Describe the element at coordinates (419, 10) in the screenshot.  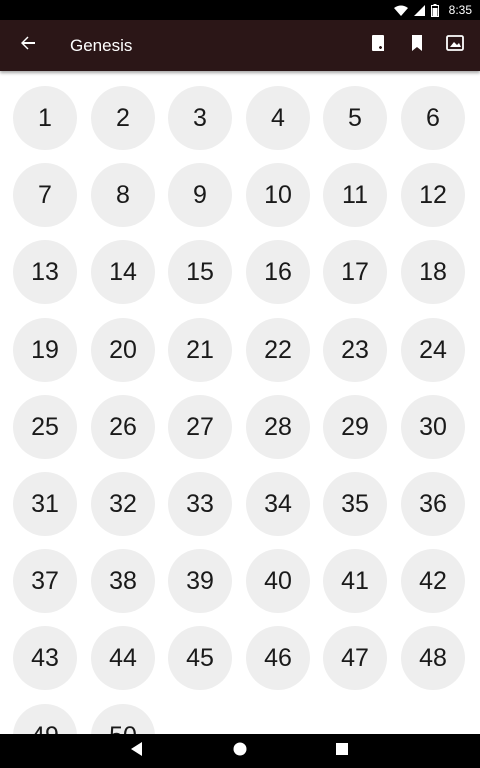
I see `signal-icon` at that location.